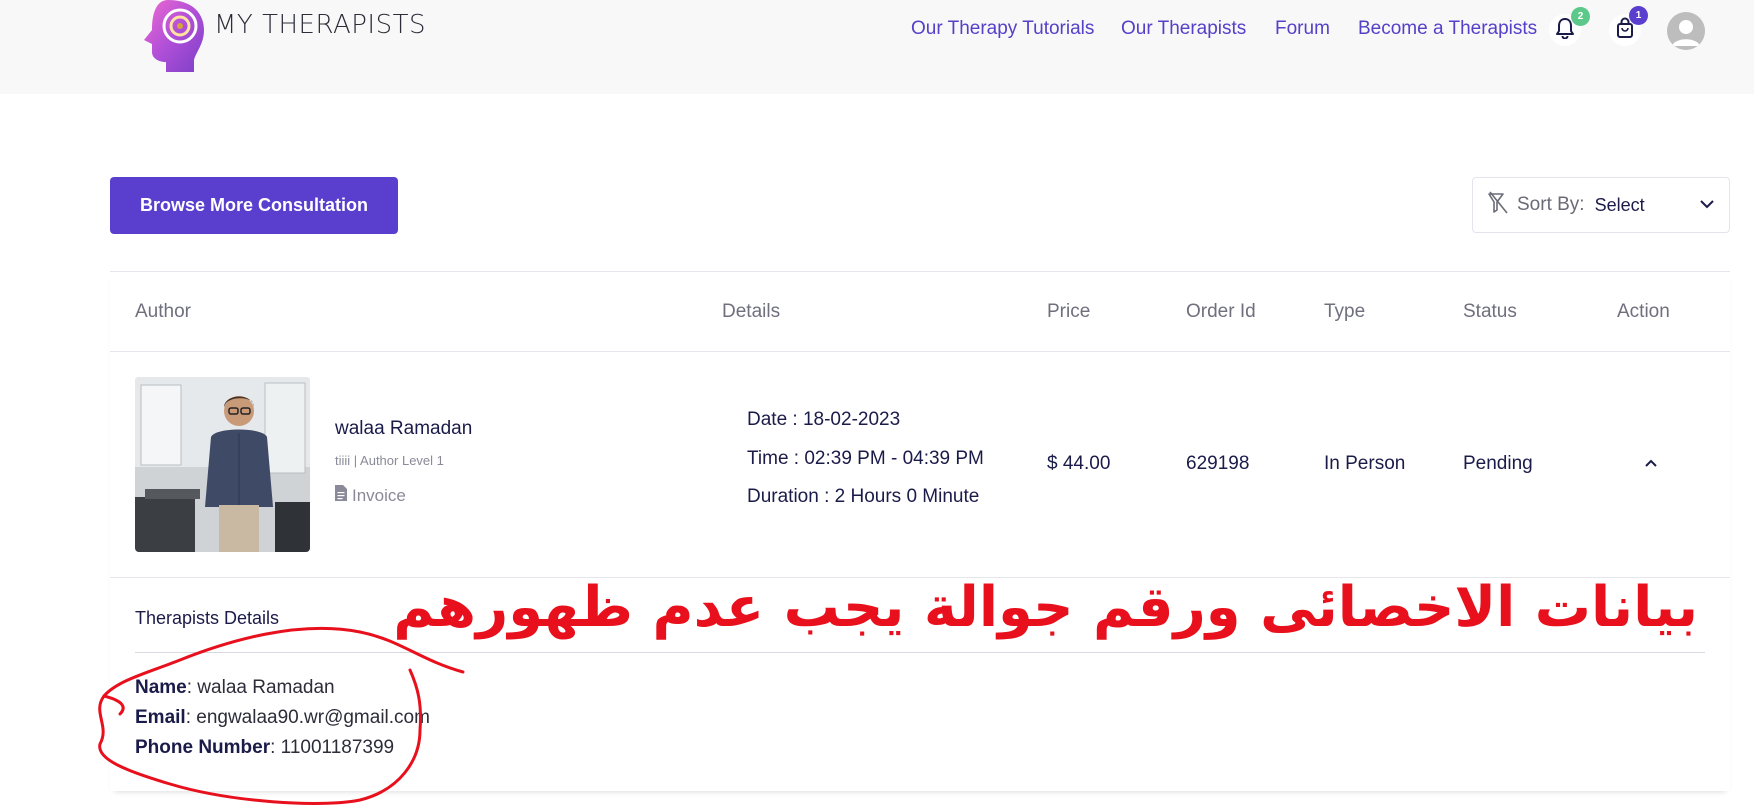 The image size is (1754, 810). Describe the element at coordinates (1002, 29) in the screenshot. I see `nav-therapy-tutorials: Our Therapy Tutorials` at that location.